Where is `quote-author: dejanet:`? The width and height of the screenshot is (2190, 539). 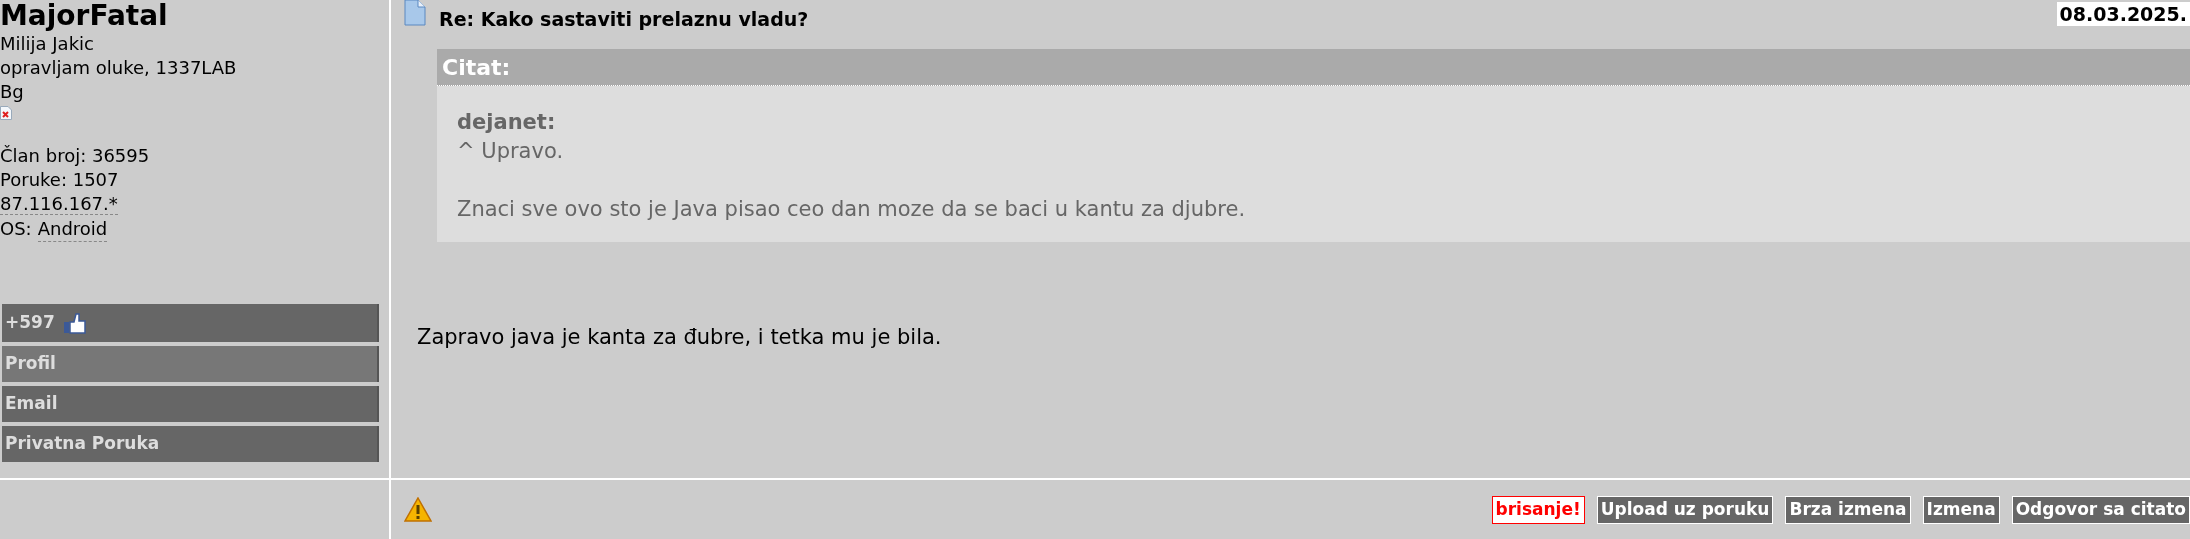
quote-author: dejanet: is located at coordinates (507, 122).